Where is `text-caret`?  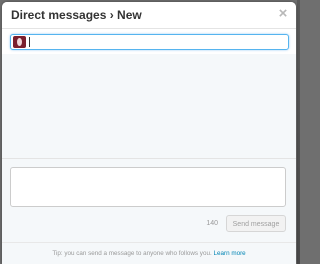 text-caret is located at coordinates (29, 42).